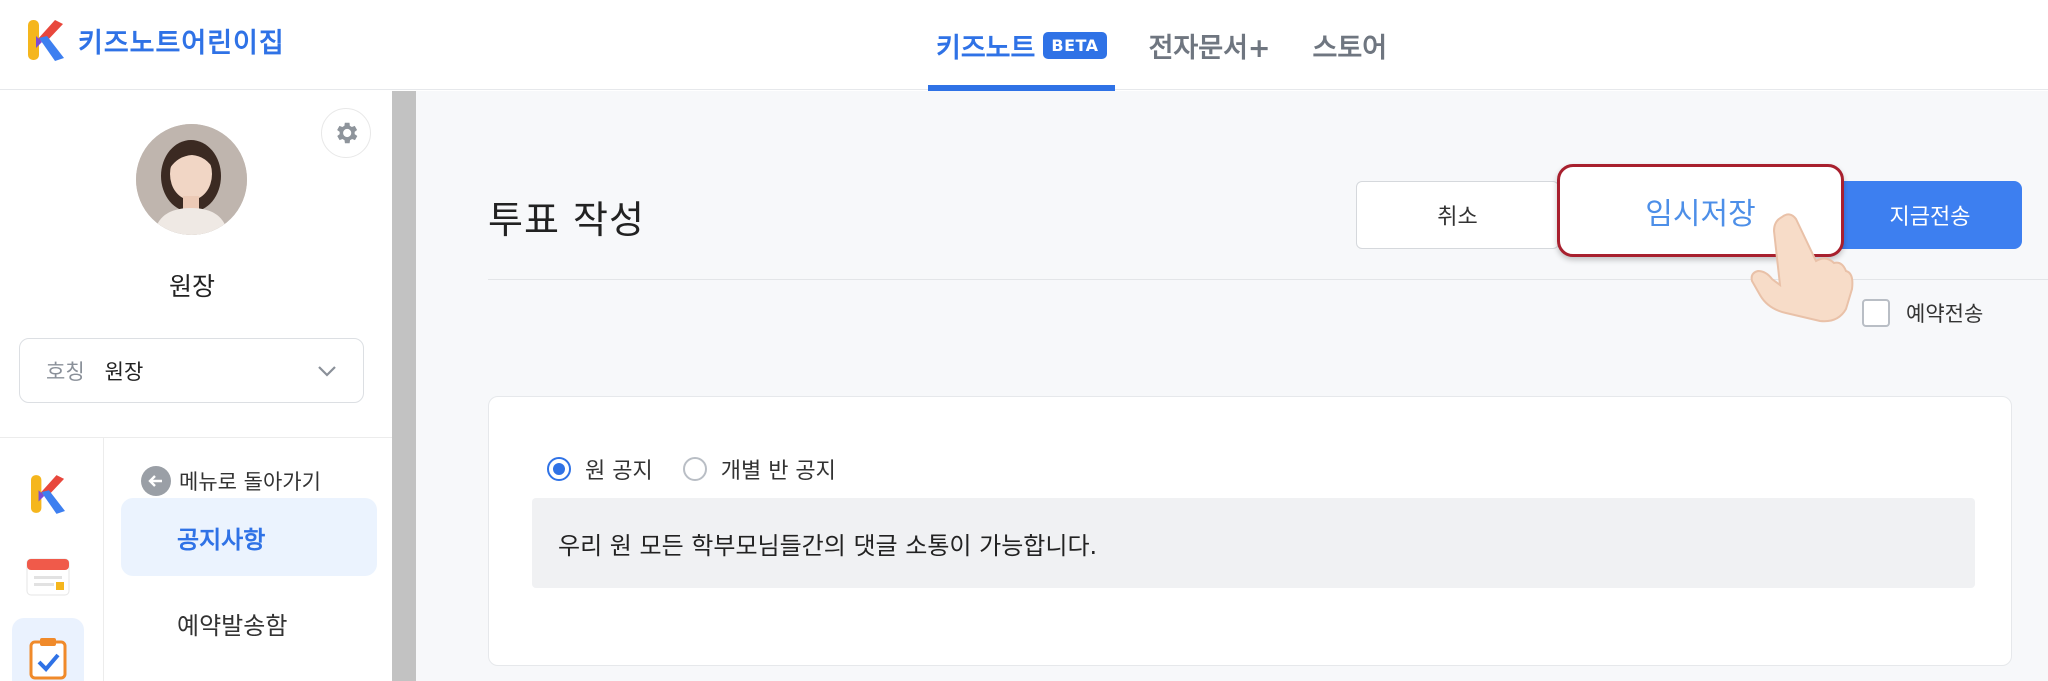  I want to click on brand-name: 키즈노트어린이집, so click(181, 43).